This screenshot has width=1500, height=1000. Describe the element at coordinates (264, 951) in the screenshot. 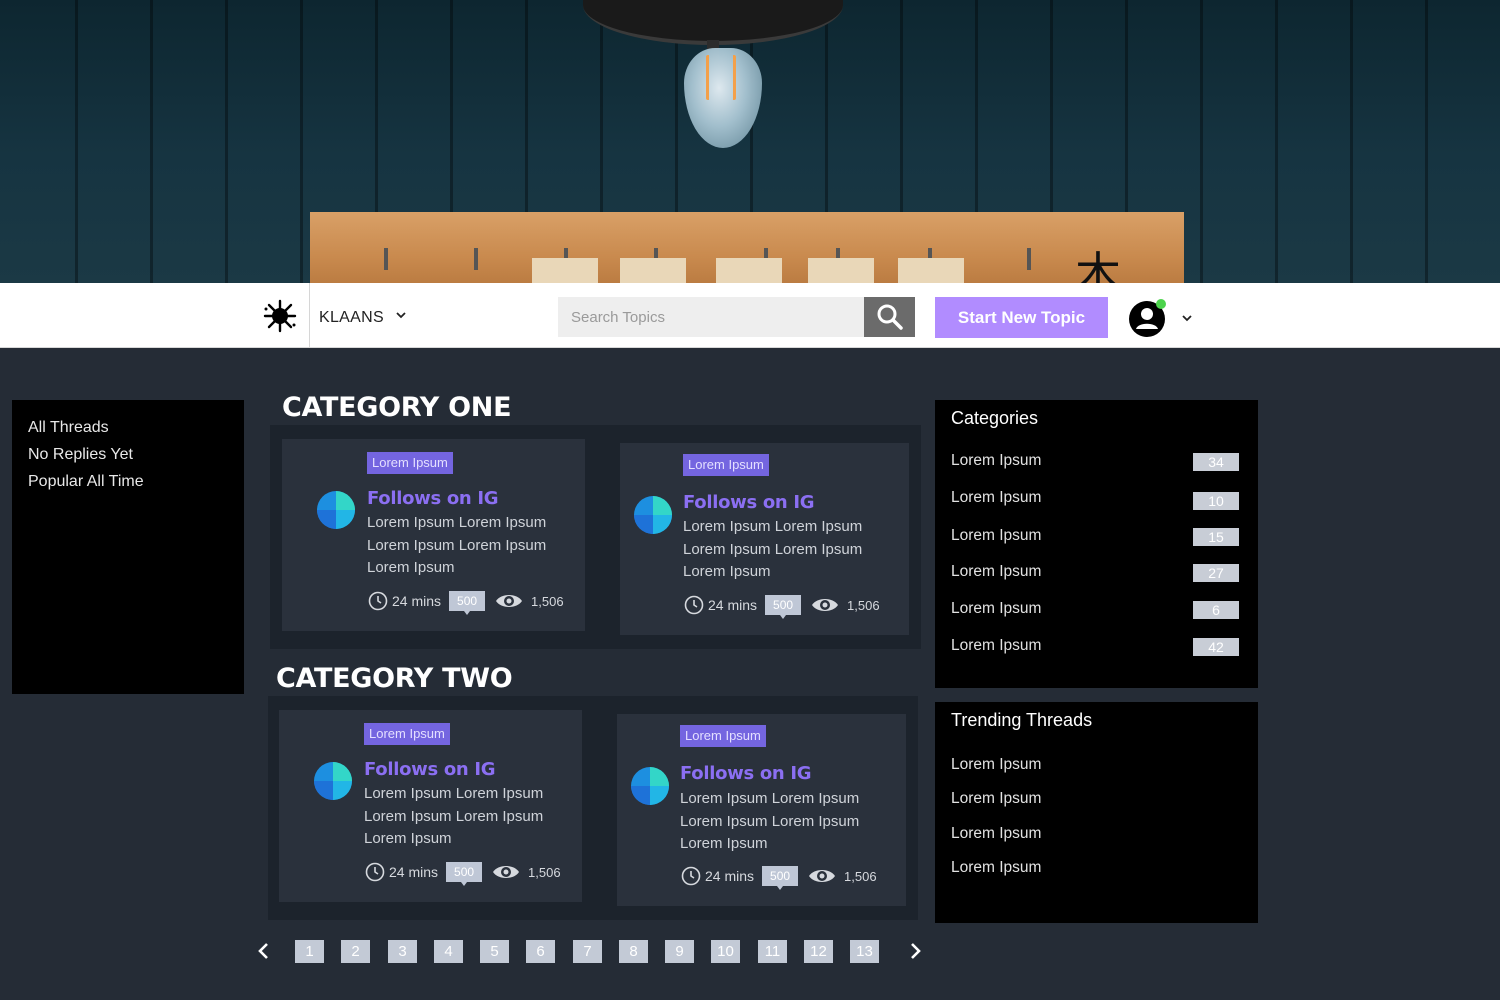

I see `chevron-left-icon` at that location.